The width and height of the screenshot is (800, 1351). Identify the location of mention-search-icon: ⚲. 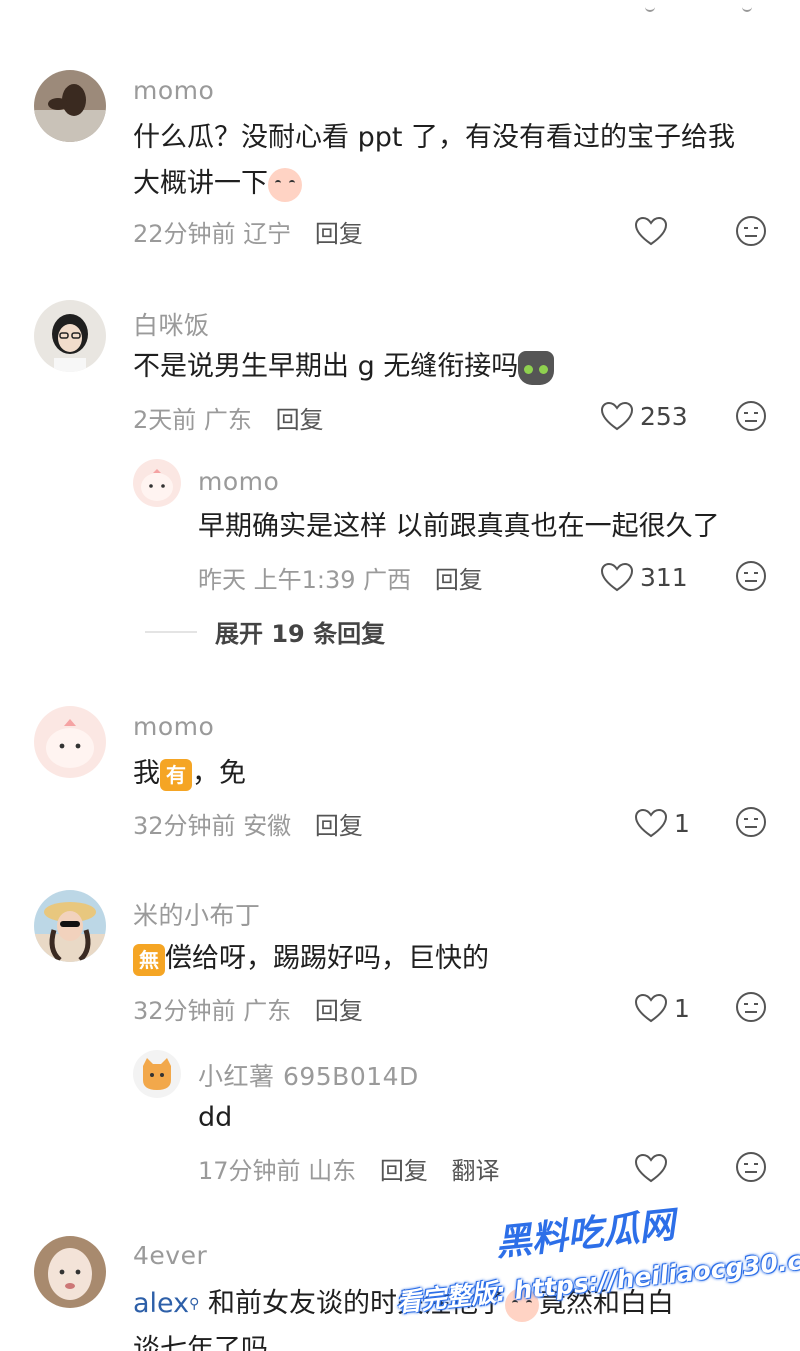
(194, 1304).